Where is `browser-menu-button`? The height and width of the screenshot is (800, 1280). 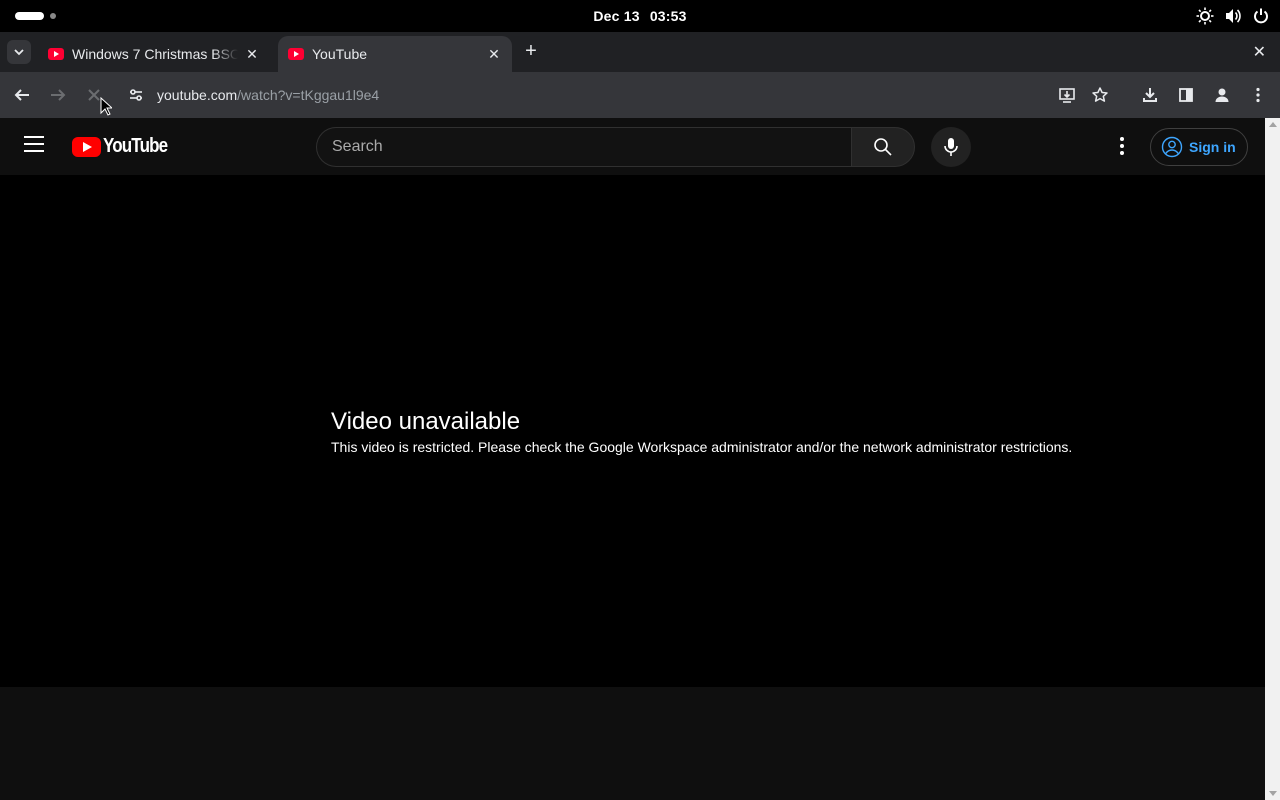
browser-menu-button is located at coordinates (1258, 95).